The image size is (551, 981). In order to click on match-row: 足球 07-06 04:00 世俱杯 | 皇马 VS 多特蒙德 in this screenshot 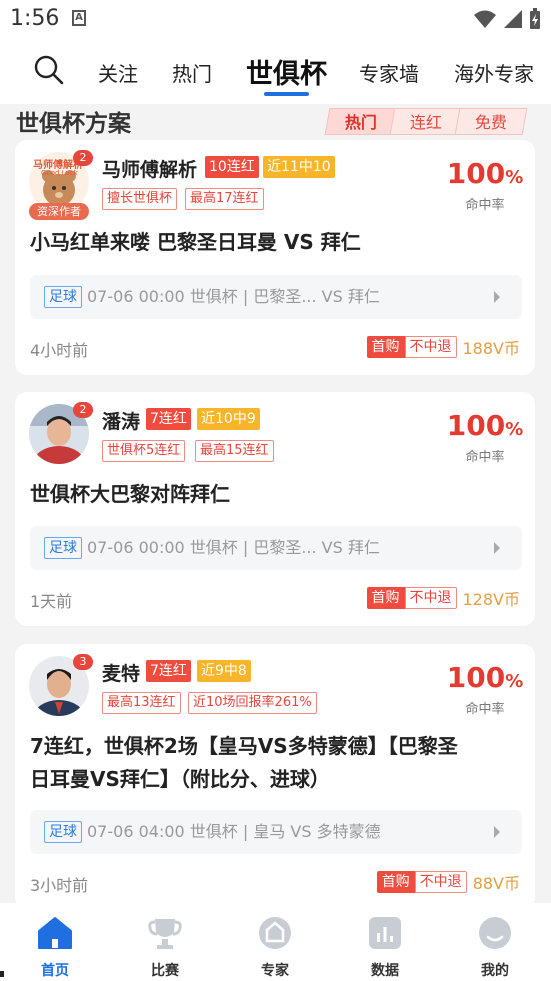, I will do `click(276, 832)`.